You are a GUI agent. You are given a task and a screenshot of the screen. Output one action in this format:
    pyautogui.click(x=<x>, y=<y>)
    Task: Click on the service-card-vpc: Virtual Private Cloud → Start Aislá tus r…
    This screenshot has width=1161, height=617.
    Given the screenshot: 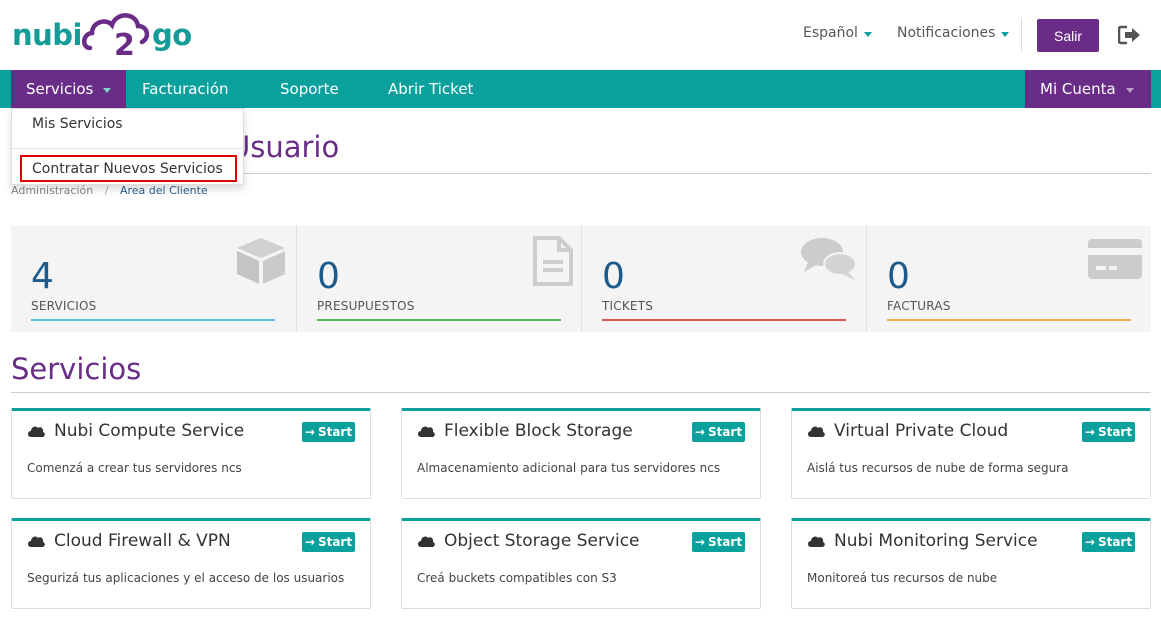 What is the action you would take?
    pyautogui.click(x=971, y=453)
    